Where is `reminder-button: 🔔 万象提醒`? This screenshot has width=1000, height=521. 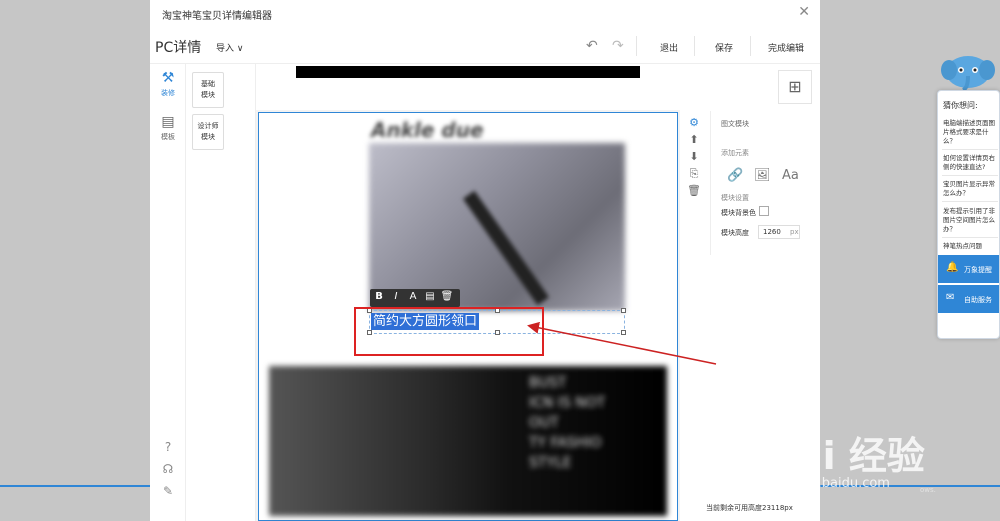 reminder-button: 🔔 万象提醒 is located at coordinates (968, 269).